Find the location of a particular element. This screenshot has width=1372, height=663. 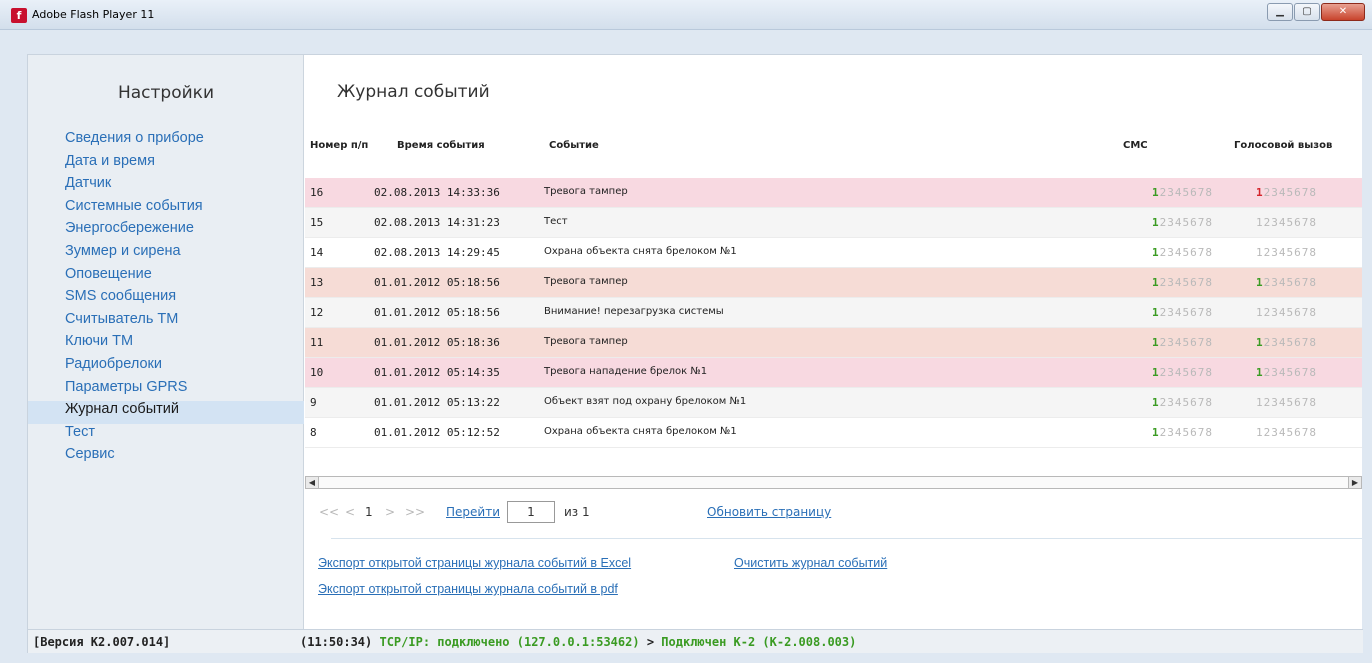

row-time: 01.01.2012 05:12:52 is located at coordinates (437, 432).